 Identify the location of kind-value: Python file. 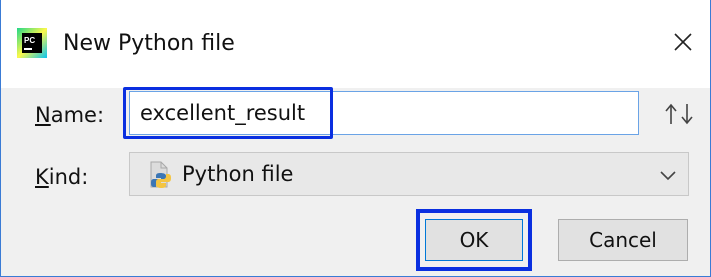
(238, 174).